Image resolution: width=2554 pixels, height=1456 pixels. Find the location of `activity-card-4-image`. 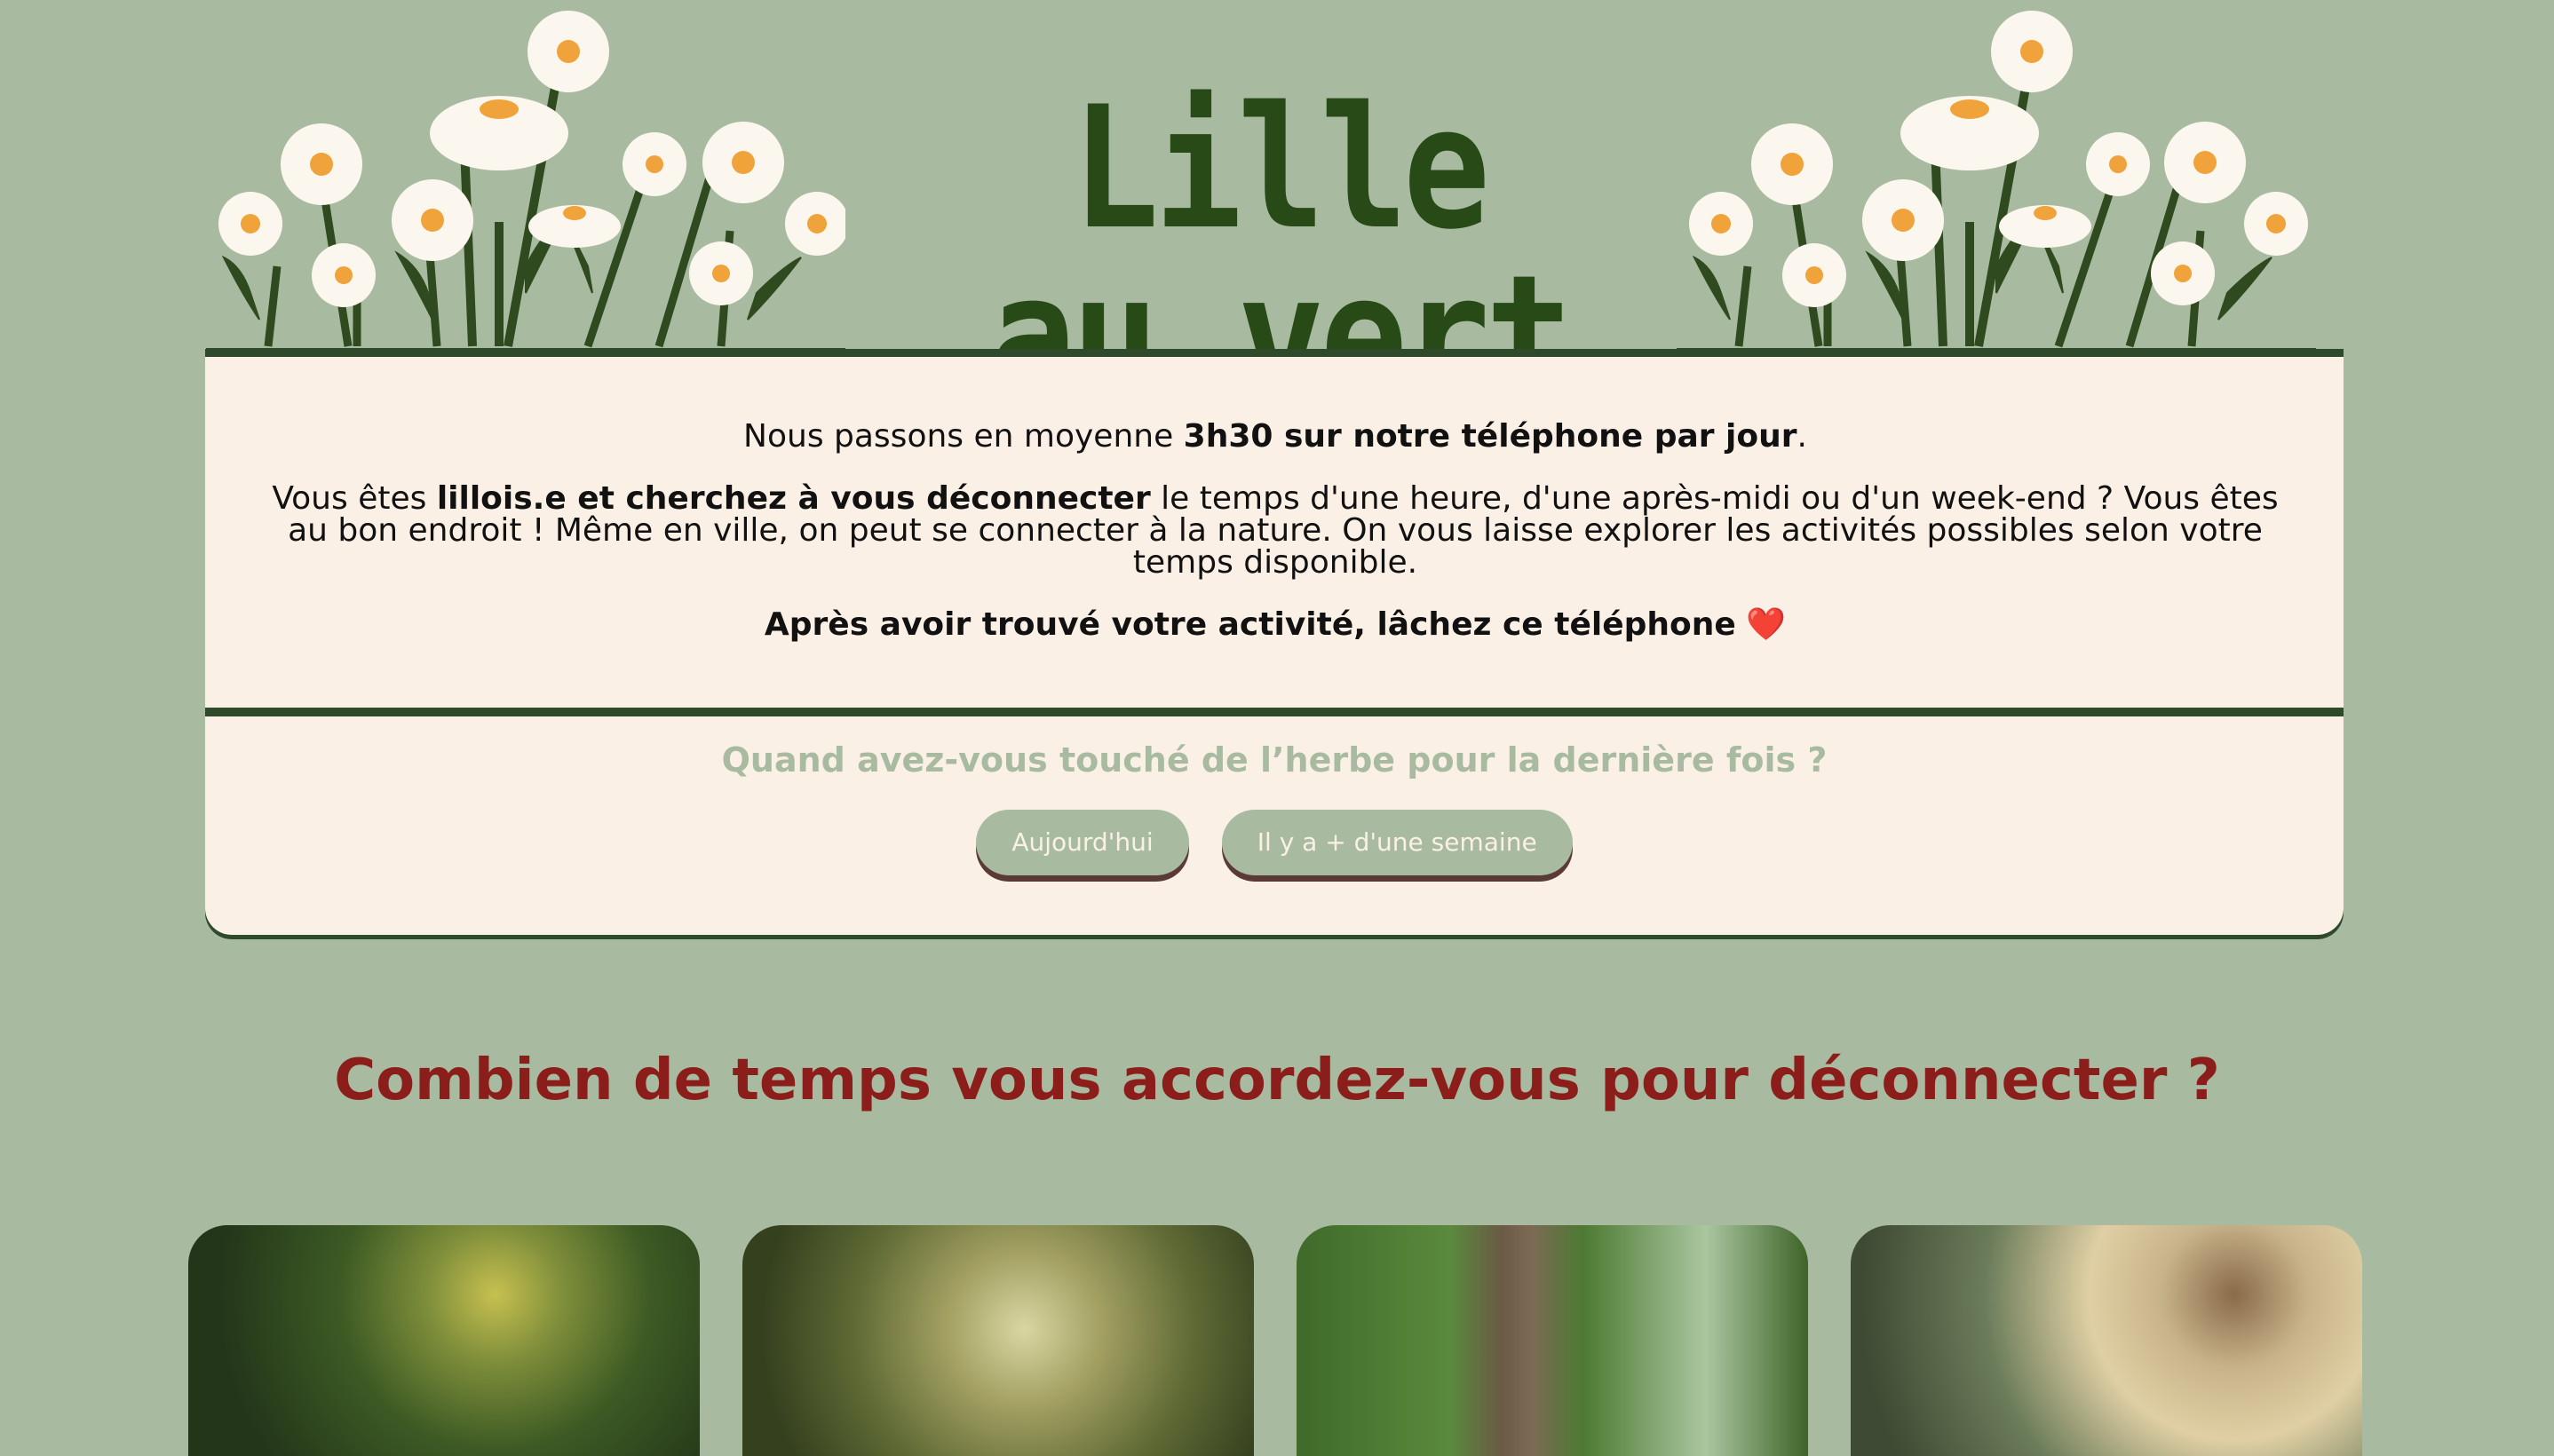

activity-card-4-image is located at coordinates (2107, 1340).